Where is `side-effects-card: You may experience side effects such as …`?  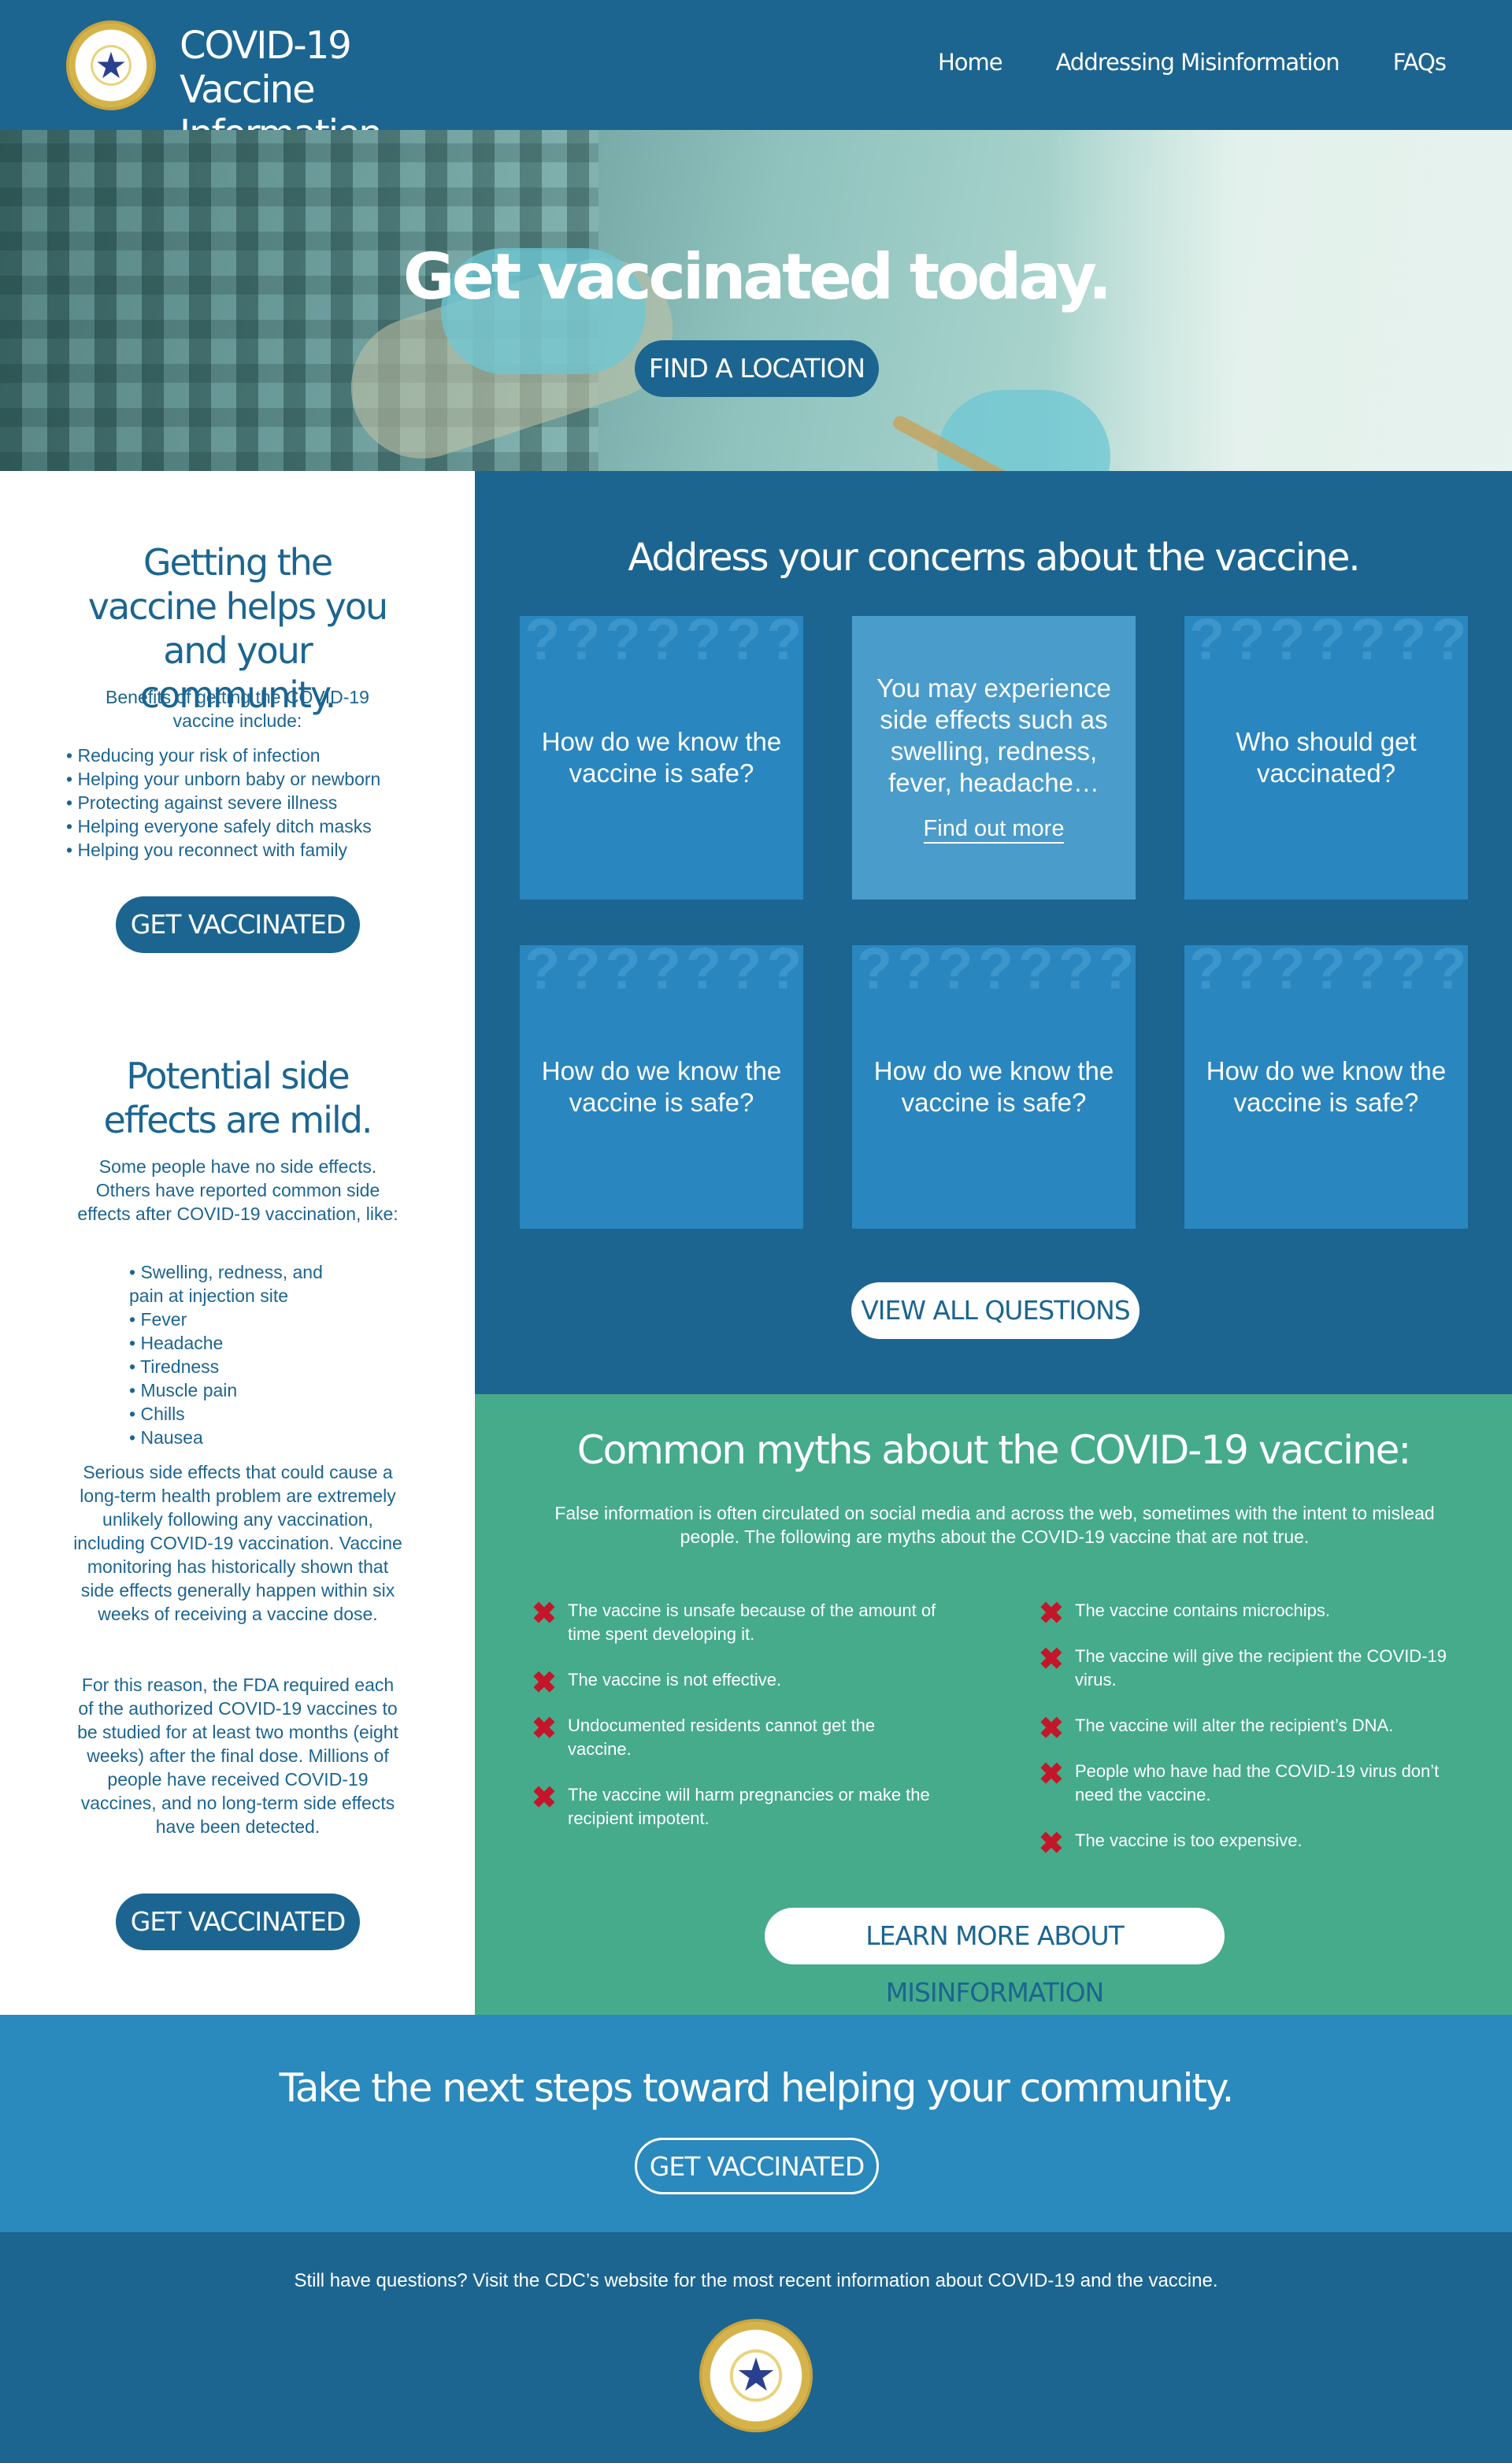
side-effects-card: You may experience side effects such as … is located at coordinates (994, 758).